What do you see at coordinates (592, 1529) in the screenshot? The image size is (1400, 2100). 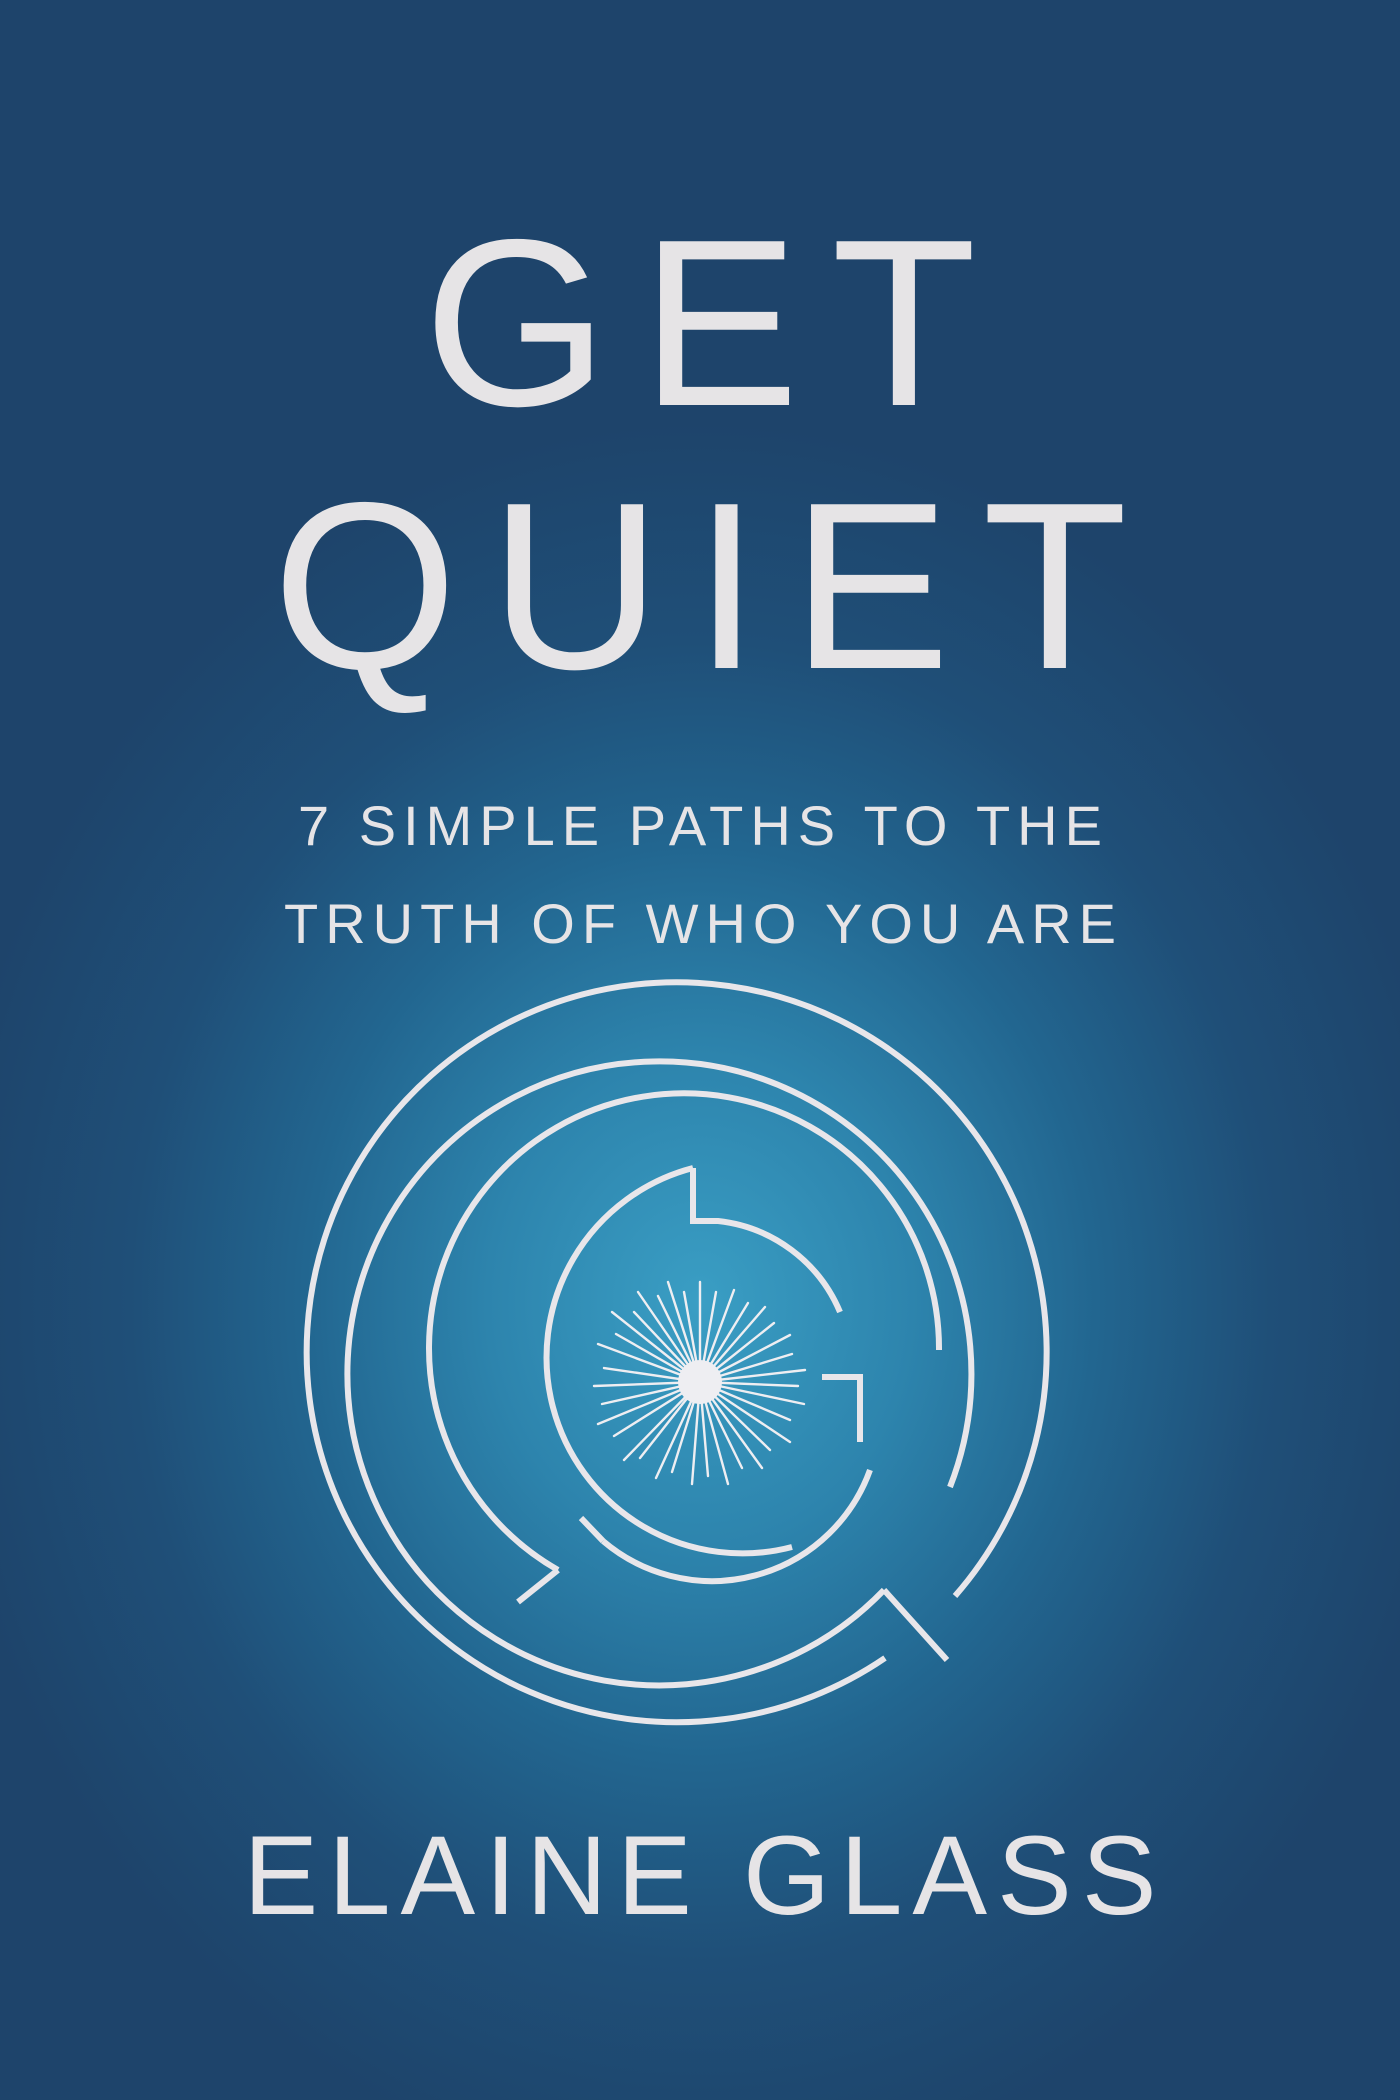 I see `labyrinth-inner-link` at bounding box center [592, 1529].